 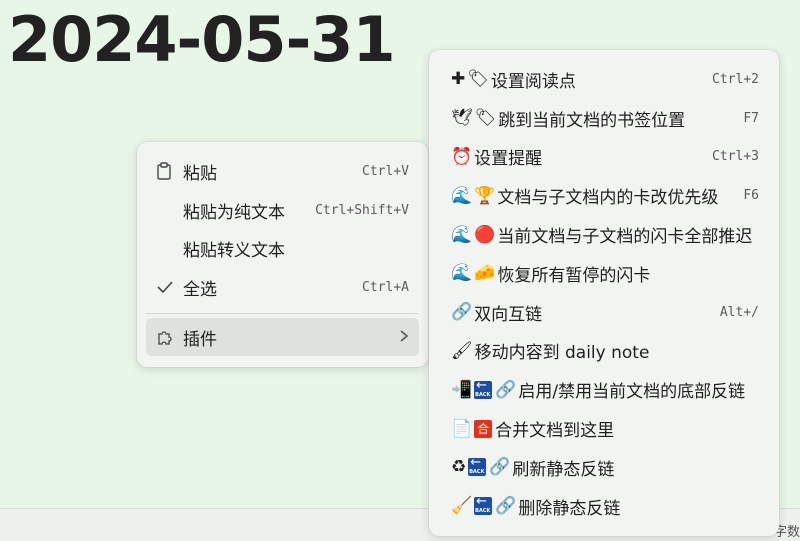 I want to click on set-reading-point-menu-item: ✚ 🏷 设置阅读点 Ctrl+2, so click(x=604, y=79).